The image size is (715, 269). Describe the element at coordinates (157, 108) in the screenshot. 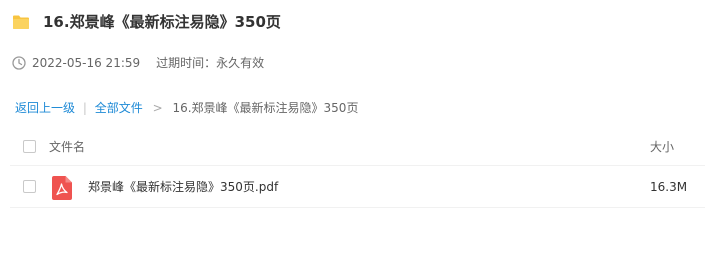

I see `breadcrumb-arrow: >` at that location.